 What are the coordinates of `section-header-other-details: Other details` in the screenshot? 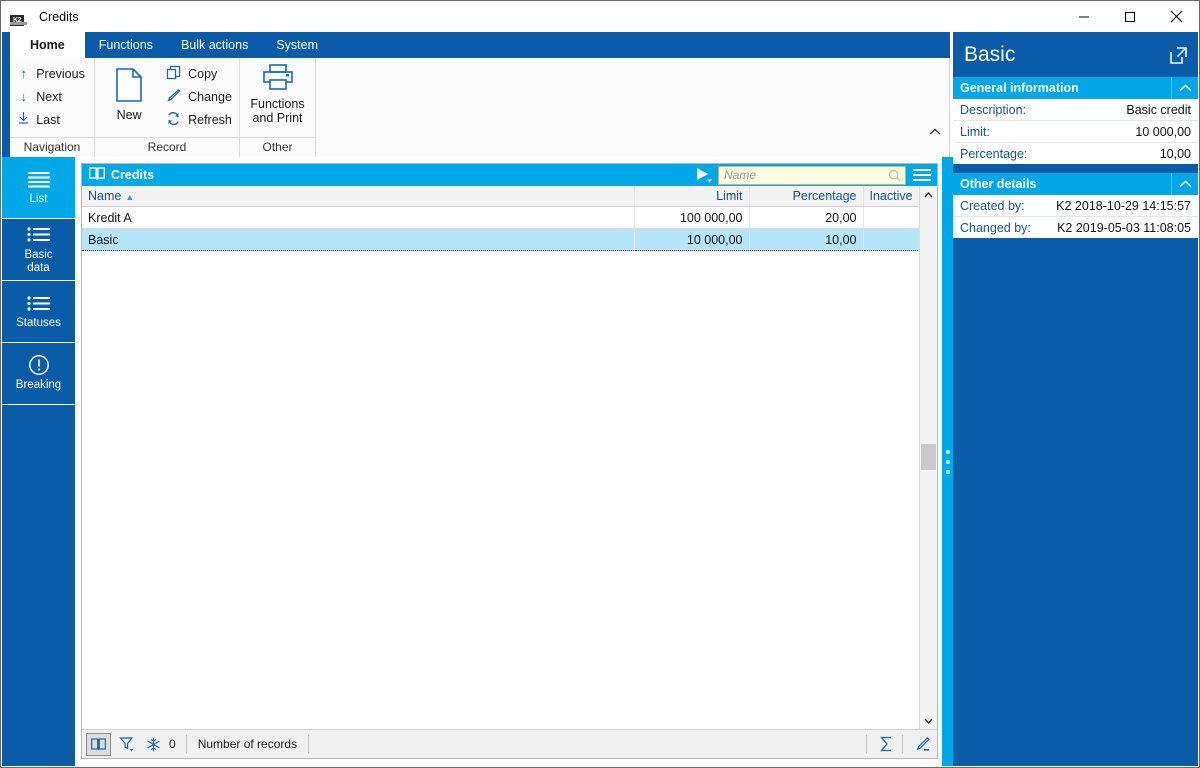 It's located at (1075, 184).